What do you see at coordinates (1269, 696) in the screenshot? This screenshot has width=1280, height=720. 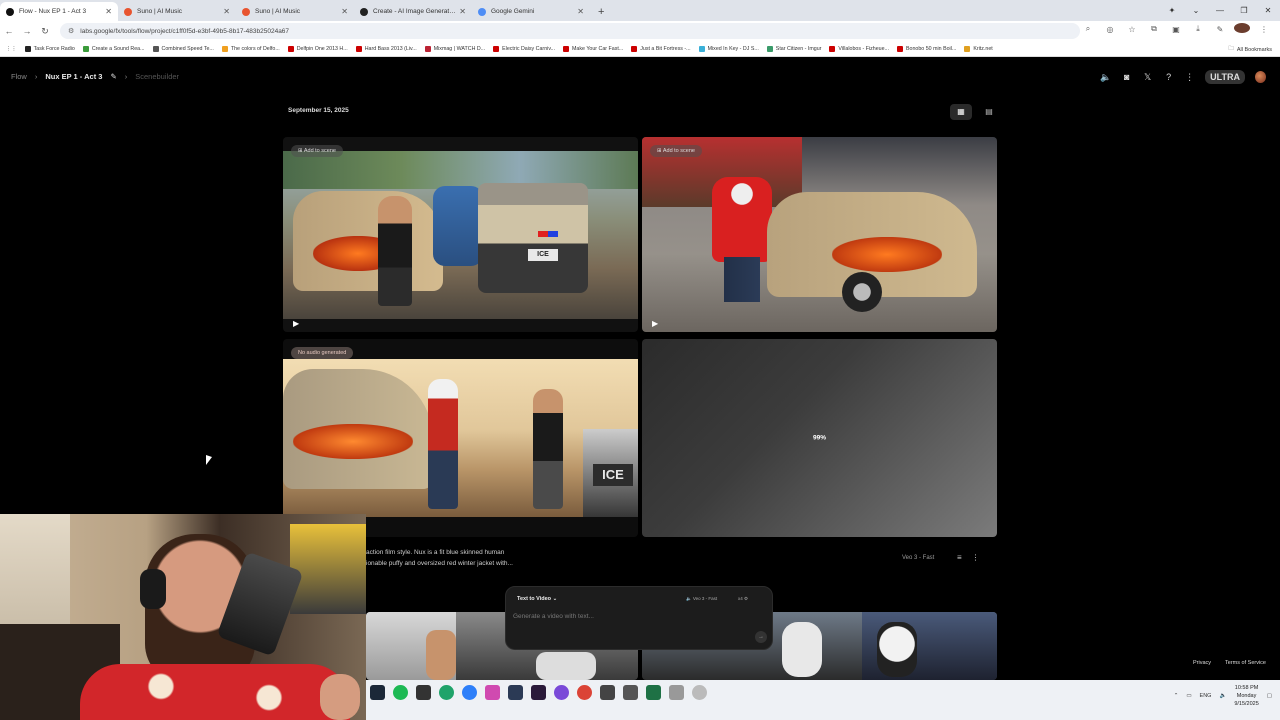 I see `notifications-icon: ▢` at bounding box center [1269, 696].